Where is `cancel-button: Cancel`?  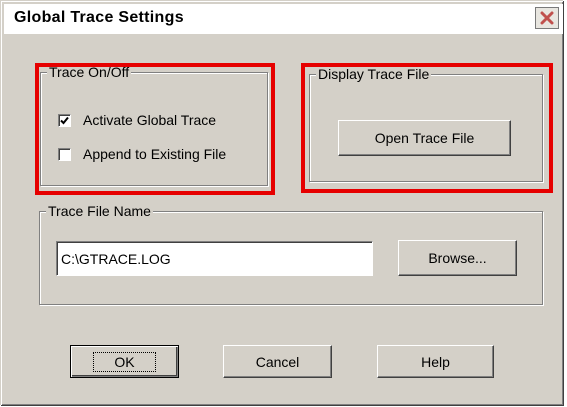 cancel-button: Cancel is located at coordinates (277, 361).